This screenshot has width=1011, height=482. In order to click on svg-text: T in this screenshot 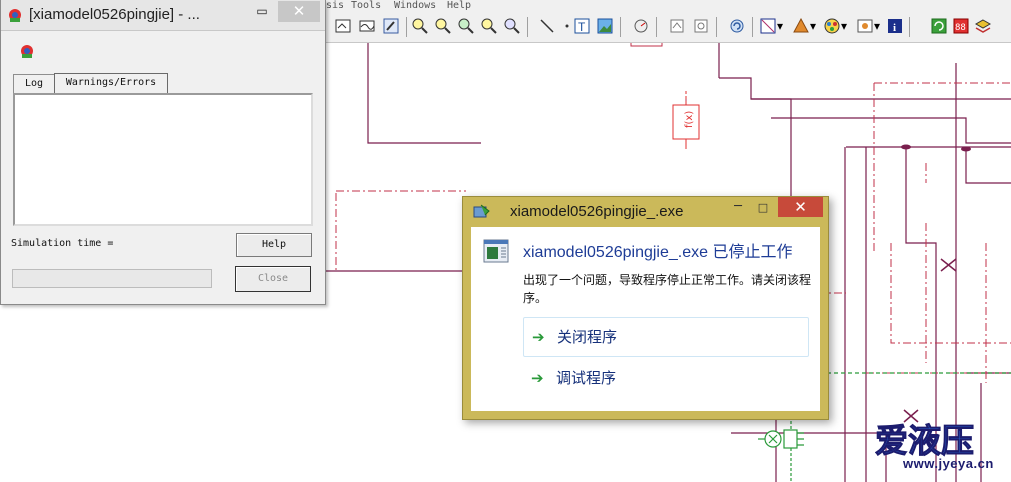, I will do `click(582, 27)`.